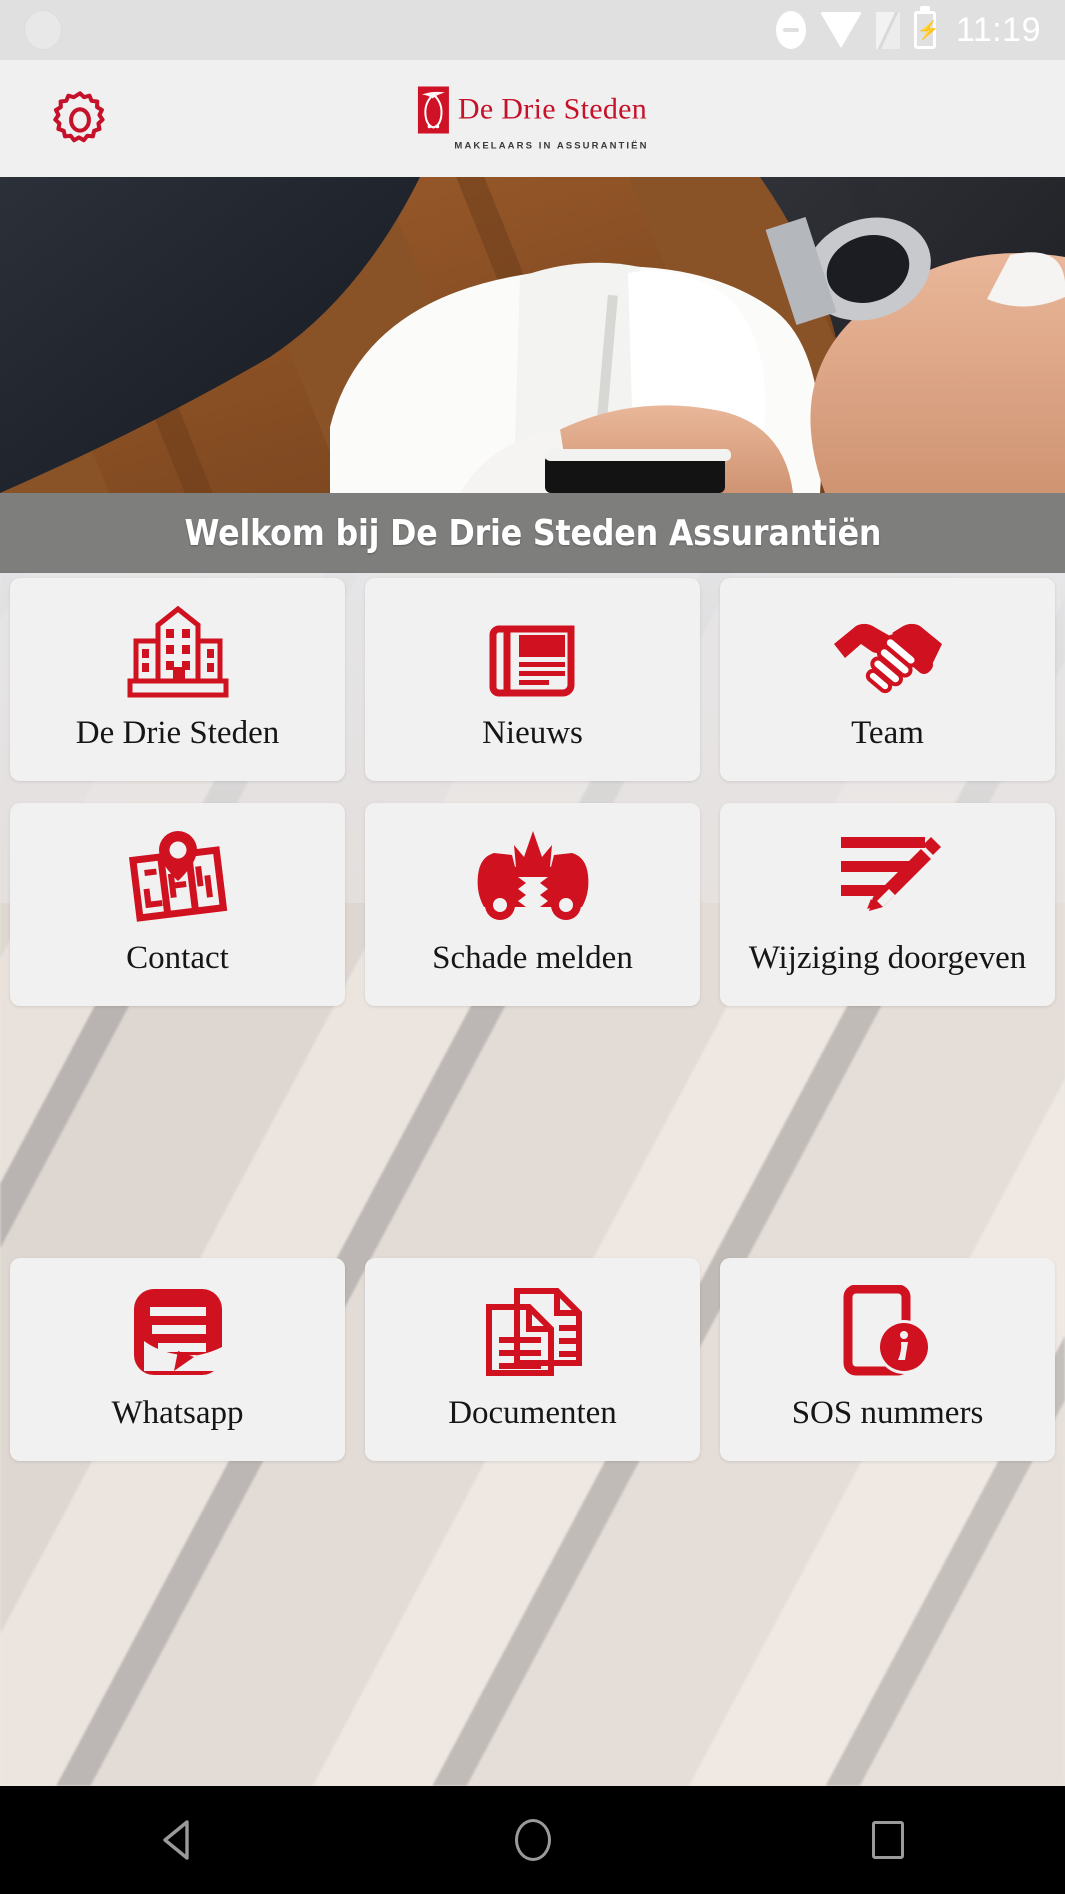 Image resolution: width=1065 pixels, height=1894 pixels. I want to click on tile-de-drie-steden: De Drie Steden, so click(177, 679).